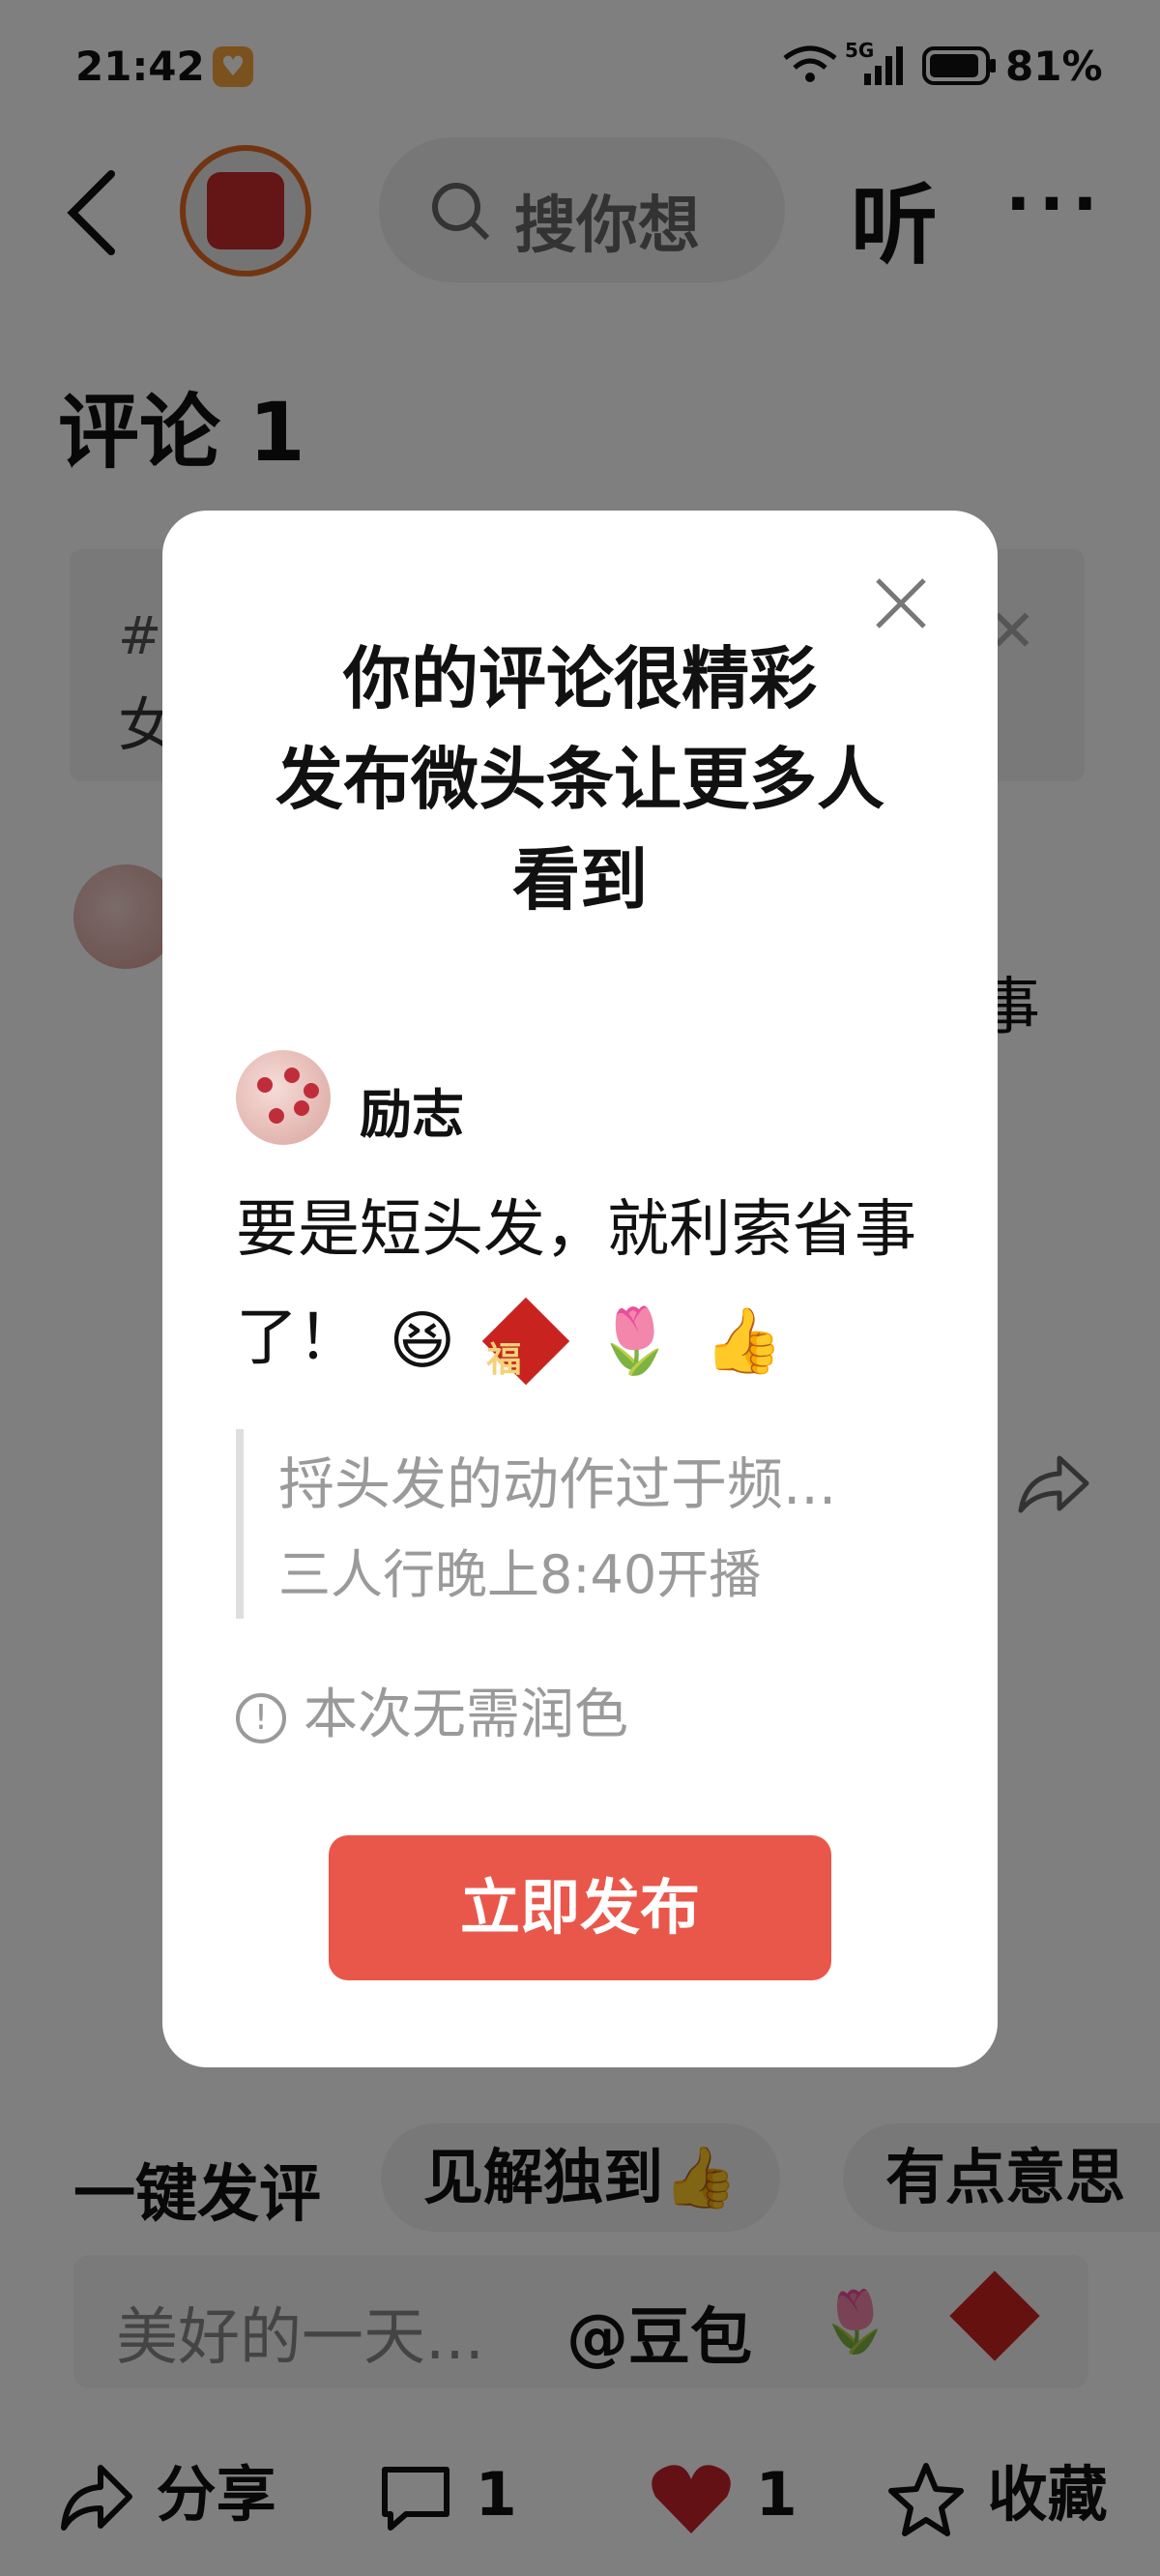  Describe the element at coordinates (283, 1097) in the screenshot. I see `user-avatar` at that location.